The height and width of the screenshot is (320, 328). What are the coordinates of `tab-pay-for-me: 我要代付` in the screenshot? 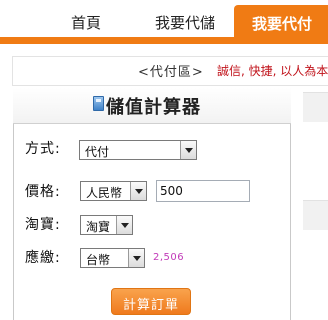 It's located at (281, 22).